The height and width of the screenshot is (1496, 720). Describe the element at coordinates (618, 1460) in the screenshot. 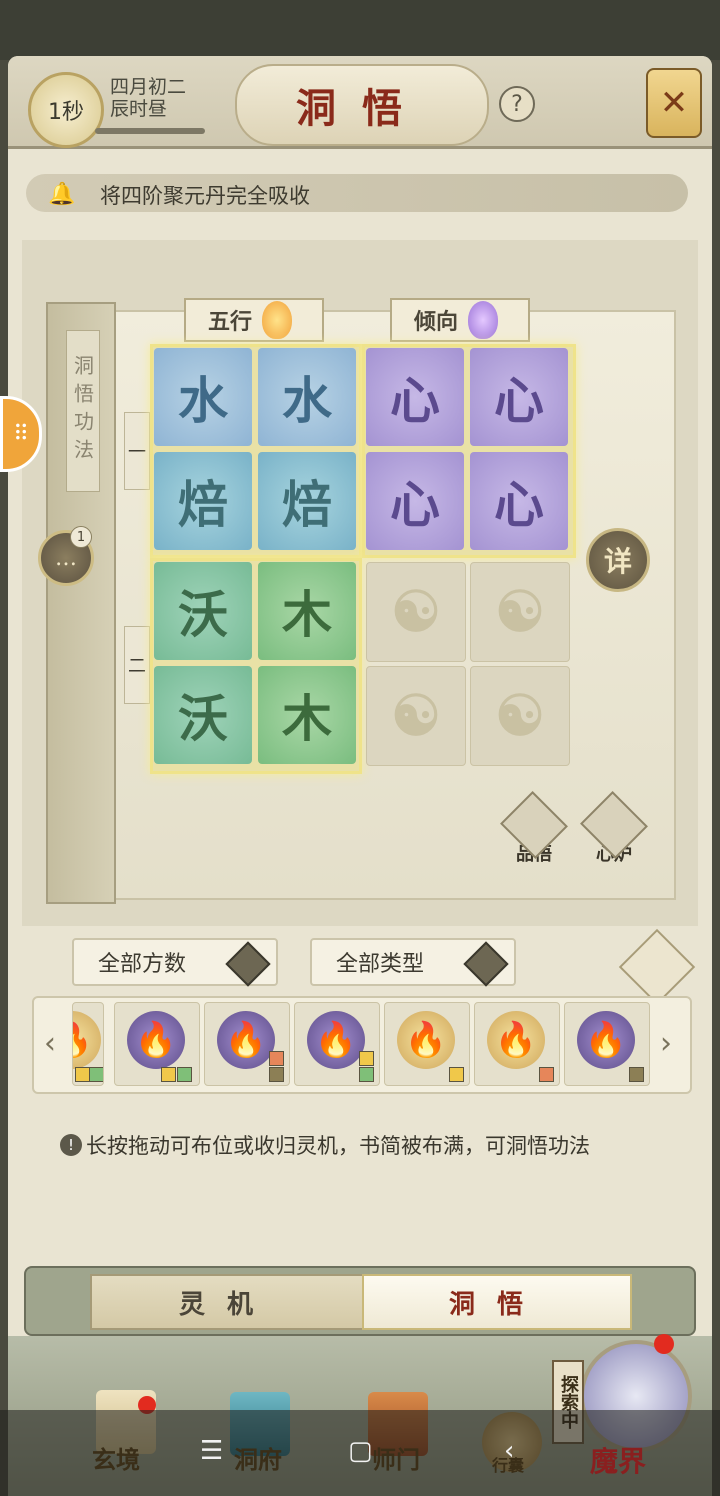

I see `nav-mojie: 魔界` at that location.